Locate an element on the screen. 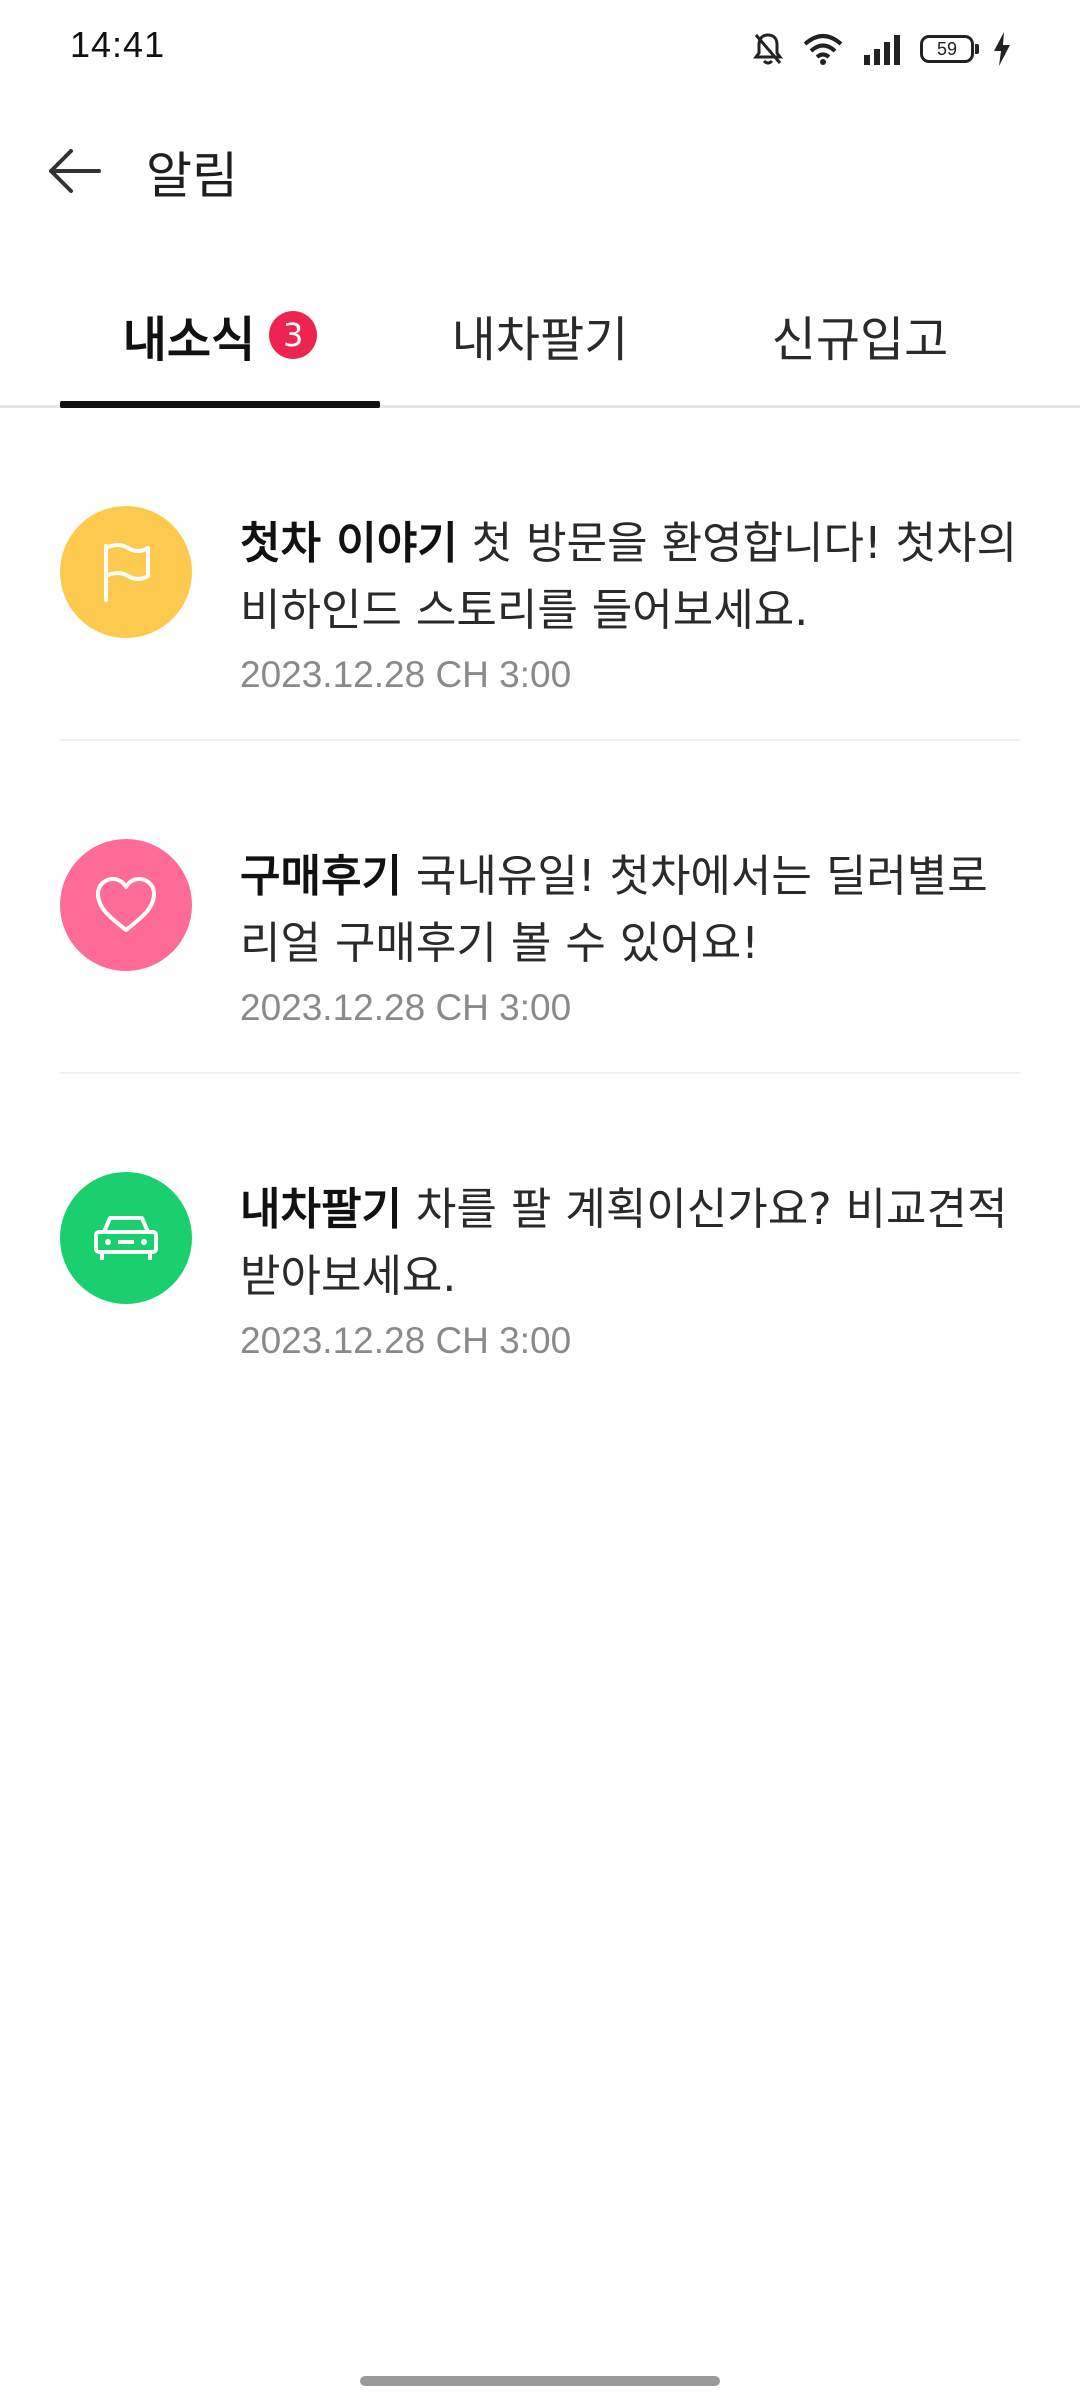  notification-text: 구매후기 국내유일! 첫차에서는 딜러별로 리얼 구매후기 볼 수 있어요! is located at coordinates (635, 910).